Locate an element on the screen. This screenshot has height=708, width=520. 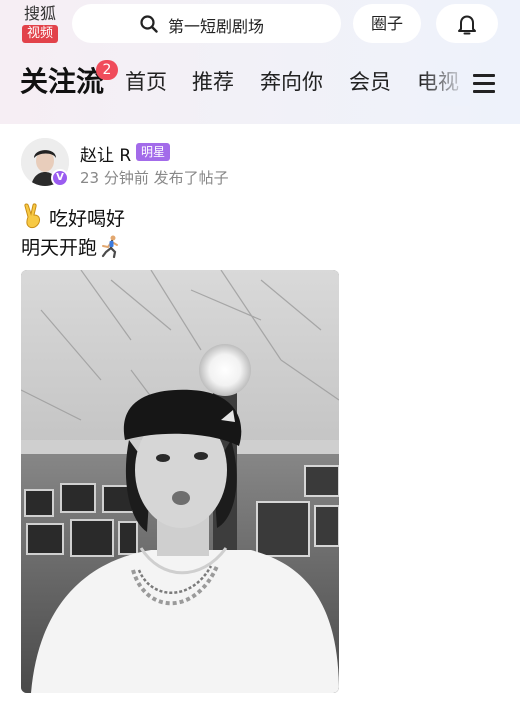
celebrity-badge: 明星 is located at coordinates (153, 152).